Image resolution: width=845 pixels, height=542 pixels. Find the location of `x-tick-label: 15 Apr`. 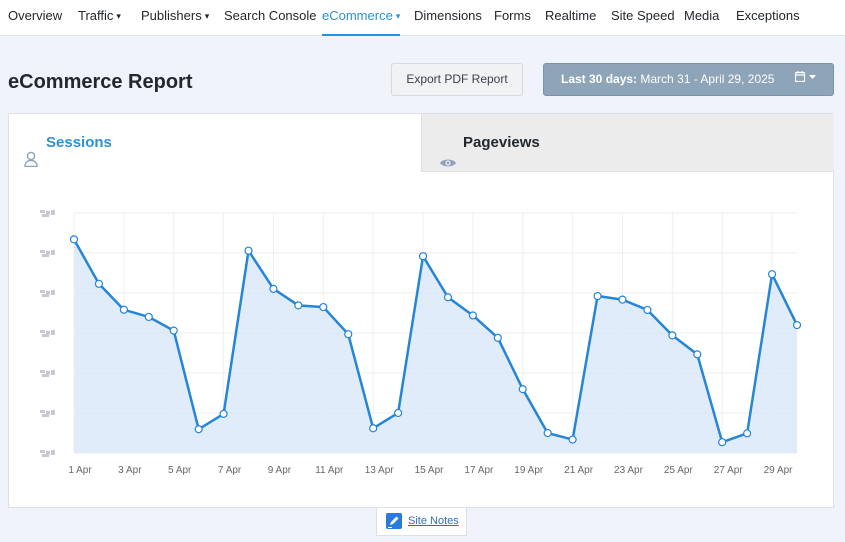

x-tick-label: 15 Apr is located at coordinates (430, 470).